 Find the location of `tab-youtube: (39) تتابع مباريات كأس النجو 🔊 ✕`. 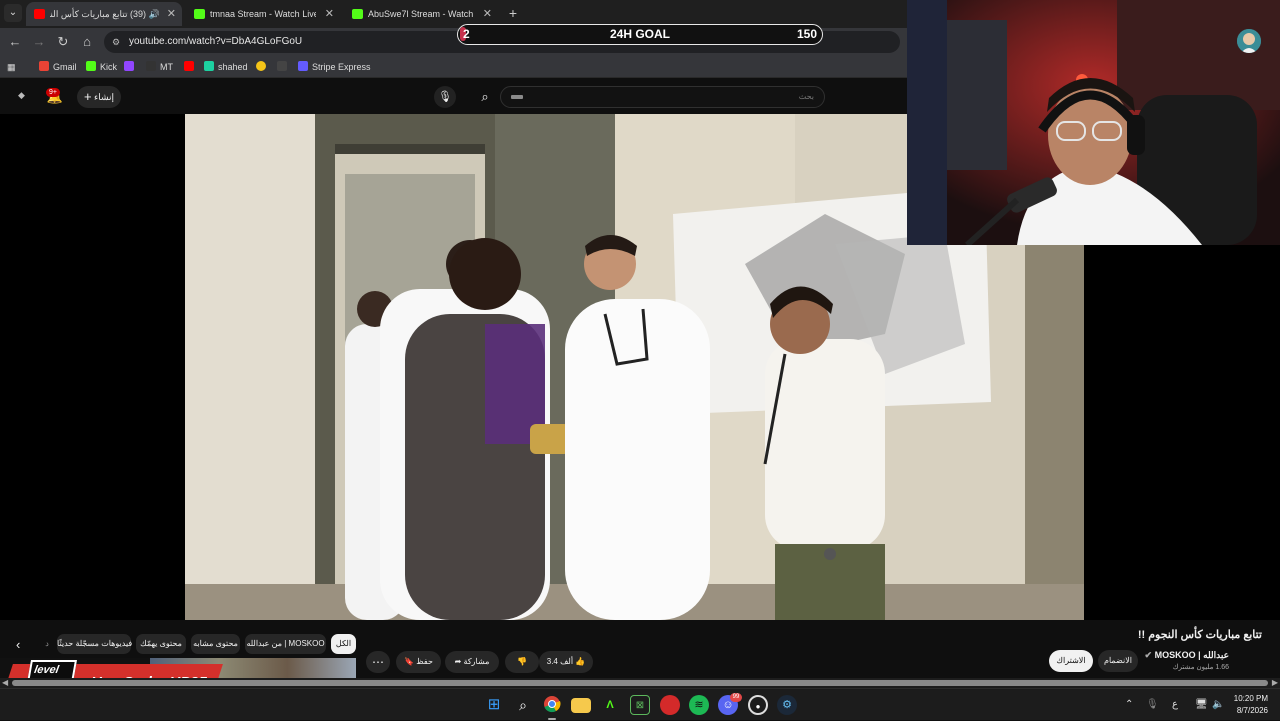

tab-youtube: (39) تتابع مباريات كأس النجو 🔊 ✕ is located at coordinates (104, 14).